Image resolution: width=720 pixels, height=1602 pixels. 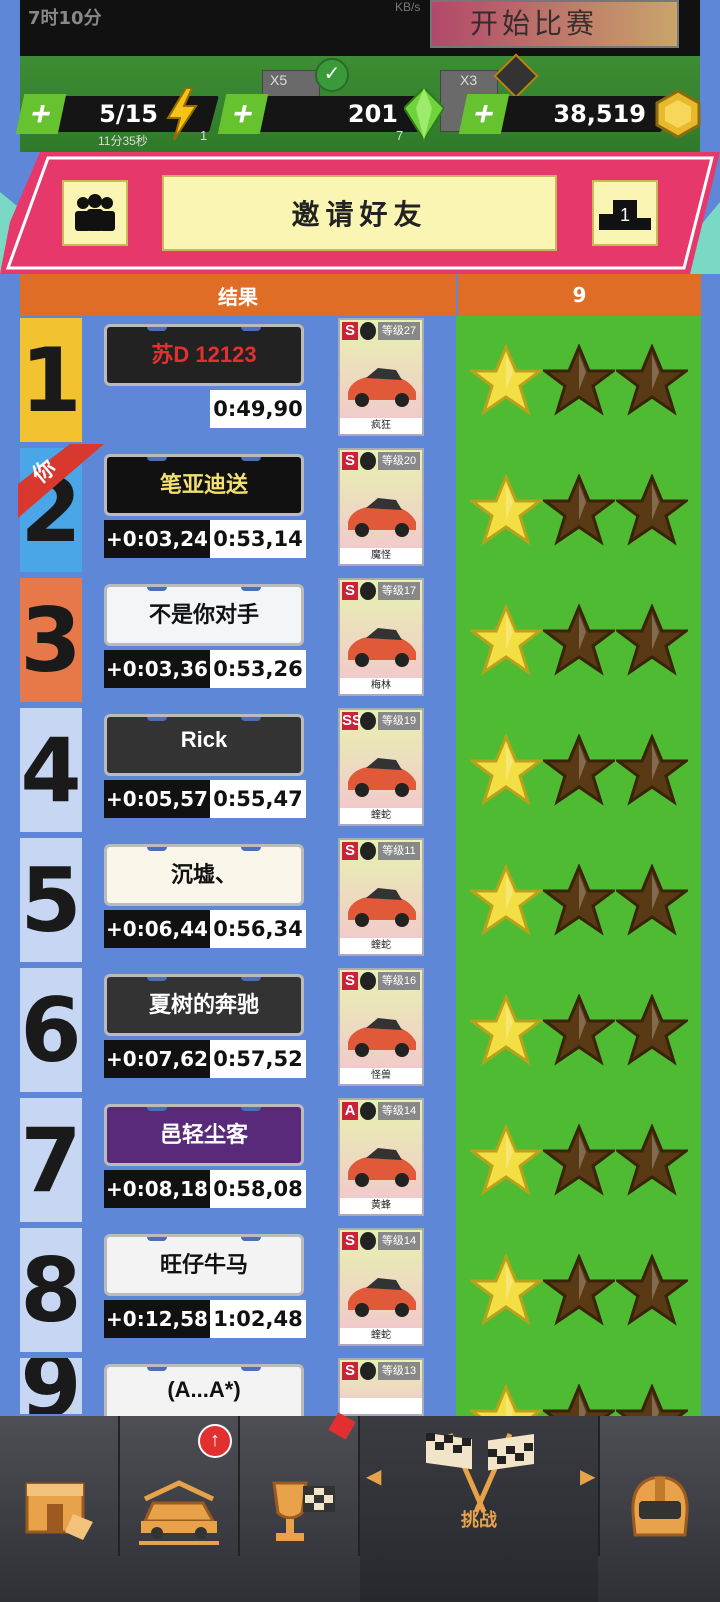 I want to click on rank-number: 1, so click(x=51, y=380).